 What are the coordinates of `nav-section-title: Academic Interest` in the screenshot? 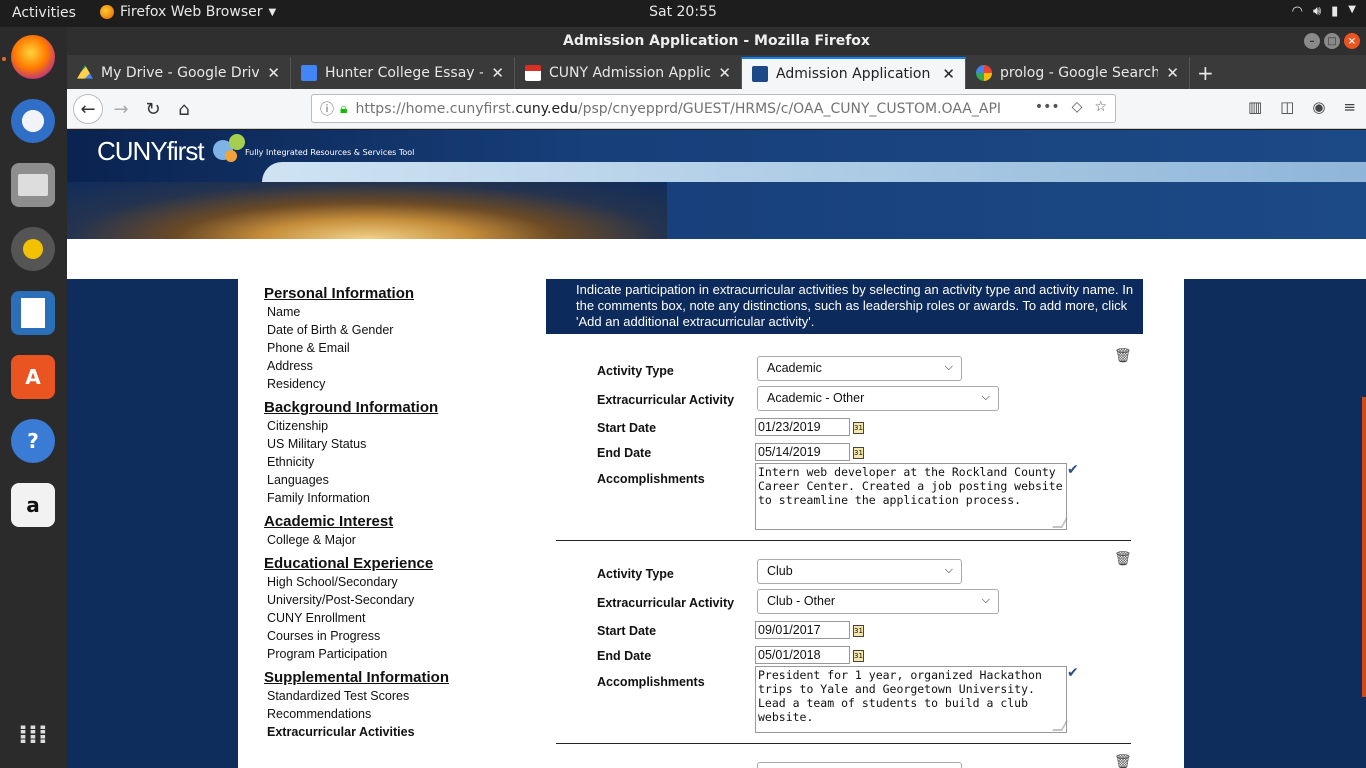 It's located at (329, 521).